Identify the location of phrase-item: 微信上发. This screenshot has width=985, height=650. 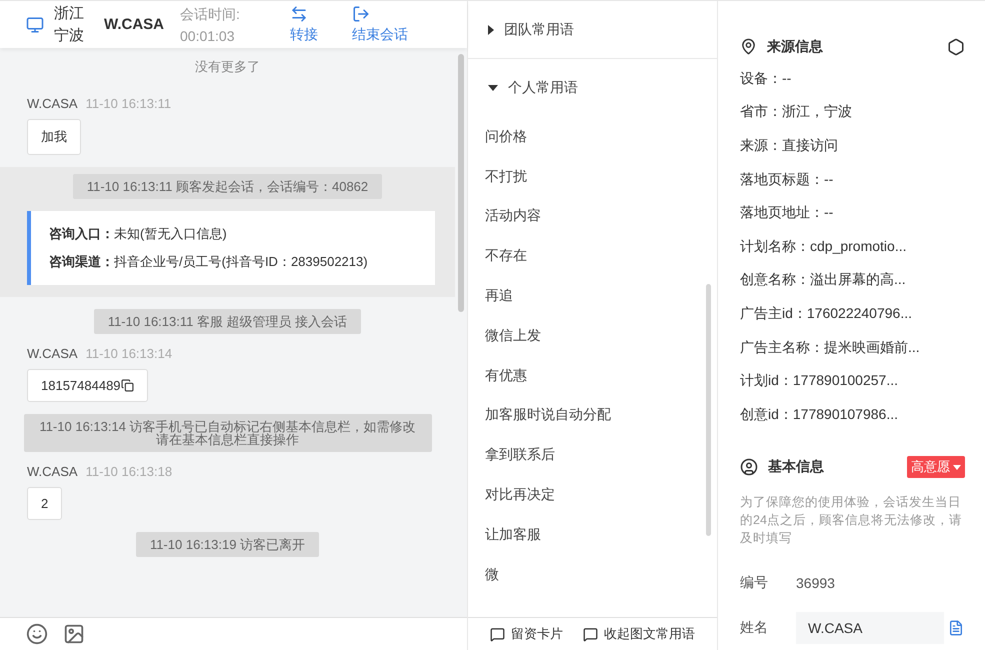
(592, 336).